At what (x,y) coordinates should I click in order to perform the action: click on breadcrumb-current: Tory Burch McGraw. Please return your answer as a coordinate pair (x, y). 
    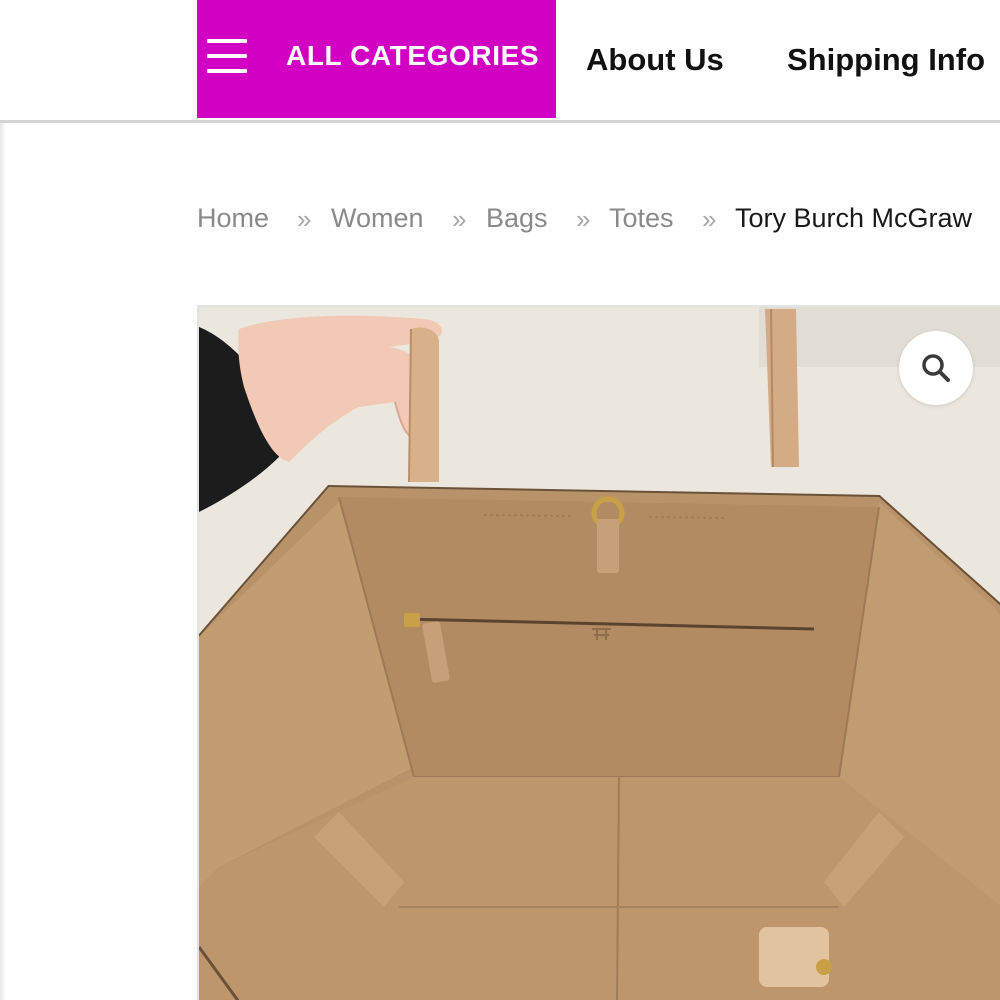
    Looking at the image, I should click on (854, 218).